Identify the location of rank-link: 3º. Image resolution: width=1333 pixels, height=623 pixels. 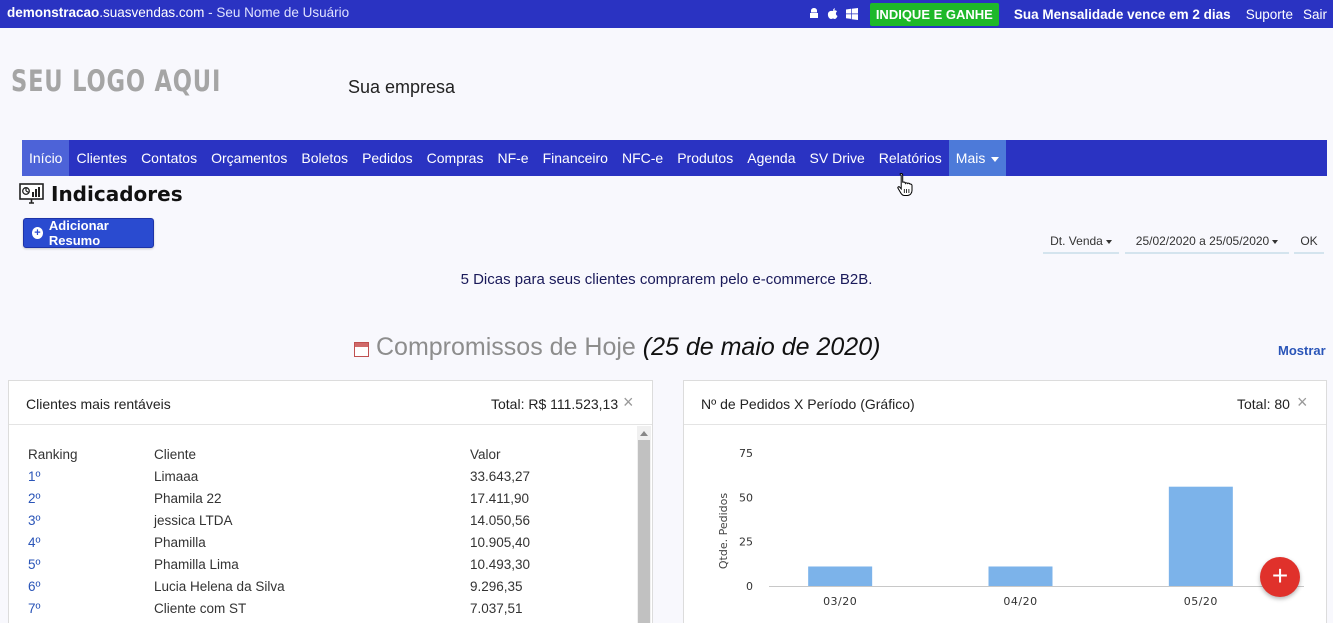
(34, 520).